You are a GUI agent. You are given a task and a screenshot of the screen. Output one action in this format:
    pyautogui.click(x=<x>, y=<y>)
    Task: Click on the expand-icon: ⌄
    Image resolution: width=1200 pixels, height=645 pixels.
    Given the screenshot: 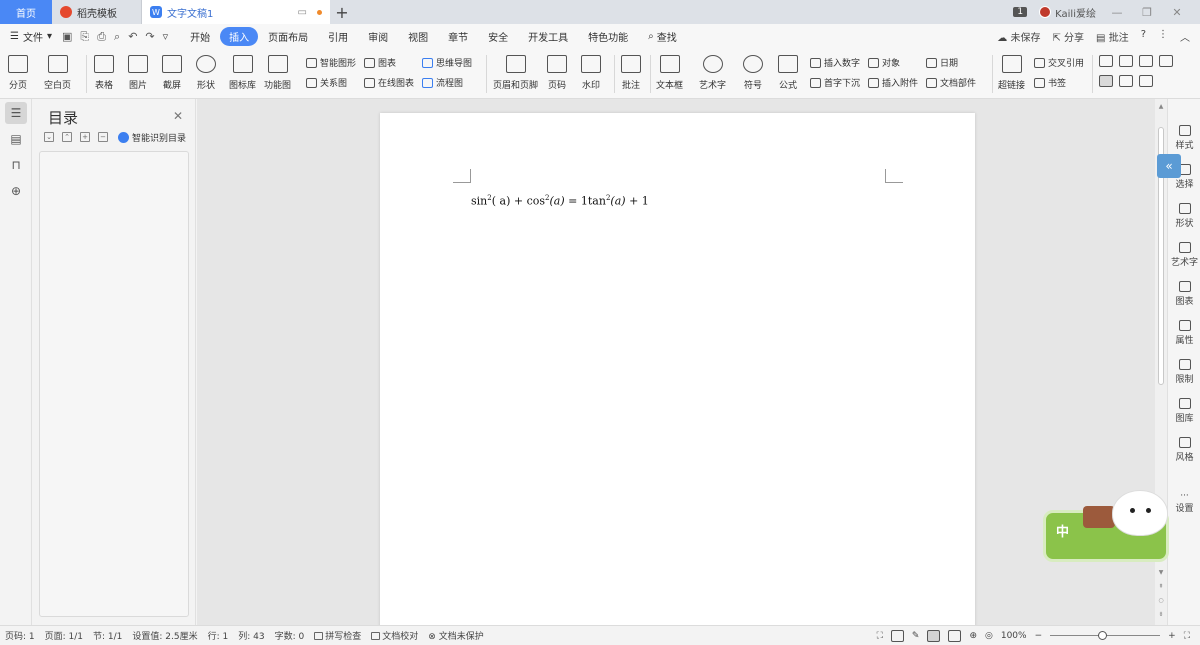 What is the action you would take?
    pyautogui.click(x=49, y=137)
    